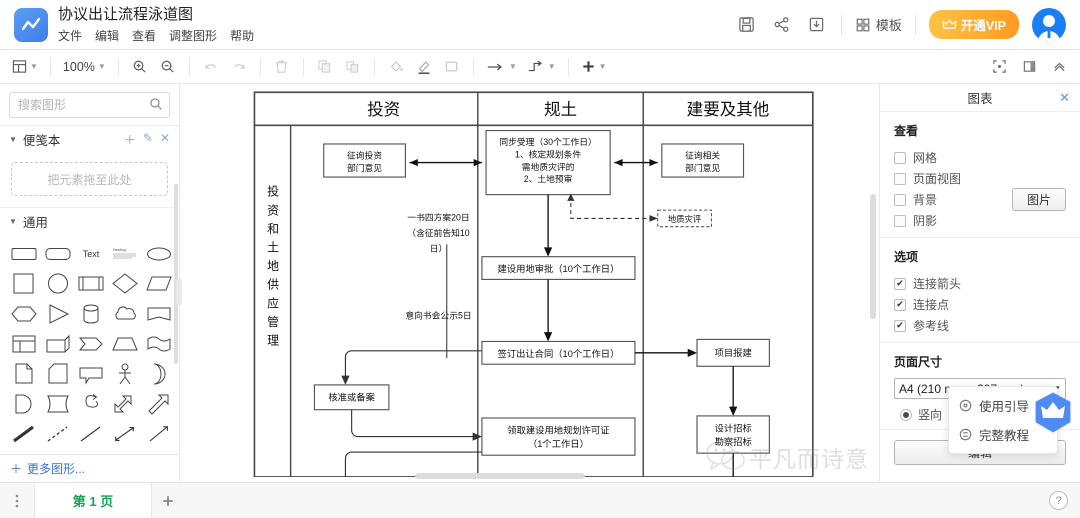  What do you see at coordinates (70, 35) in the screenshot?
I see `menu-item-file: 文件` at bounding box center [70, 35].